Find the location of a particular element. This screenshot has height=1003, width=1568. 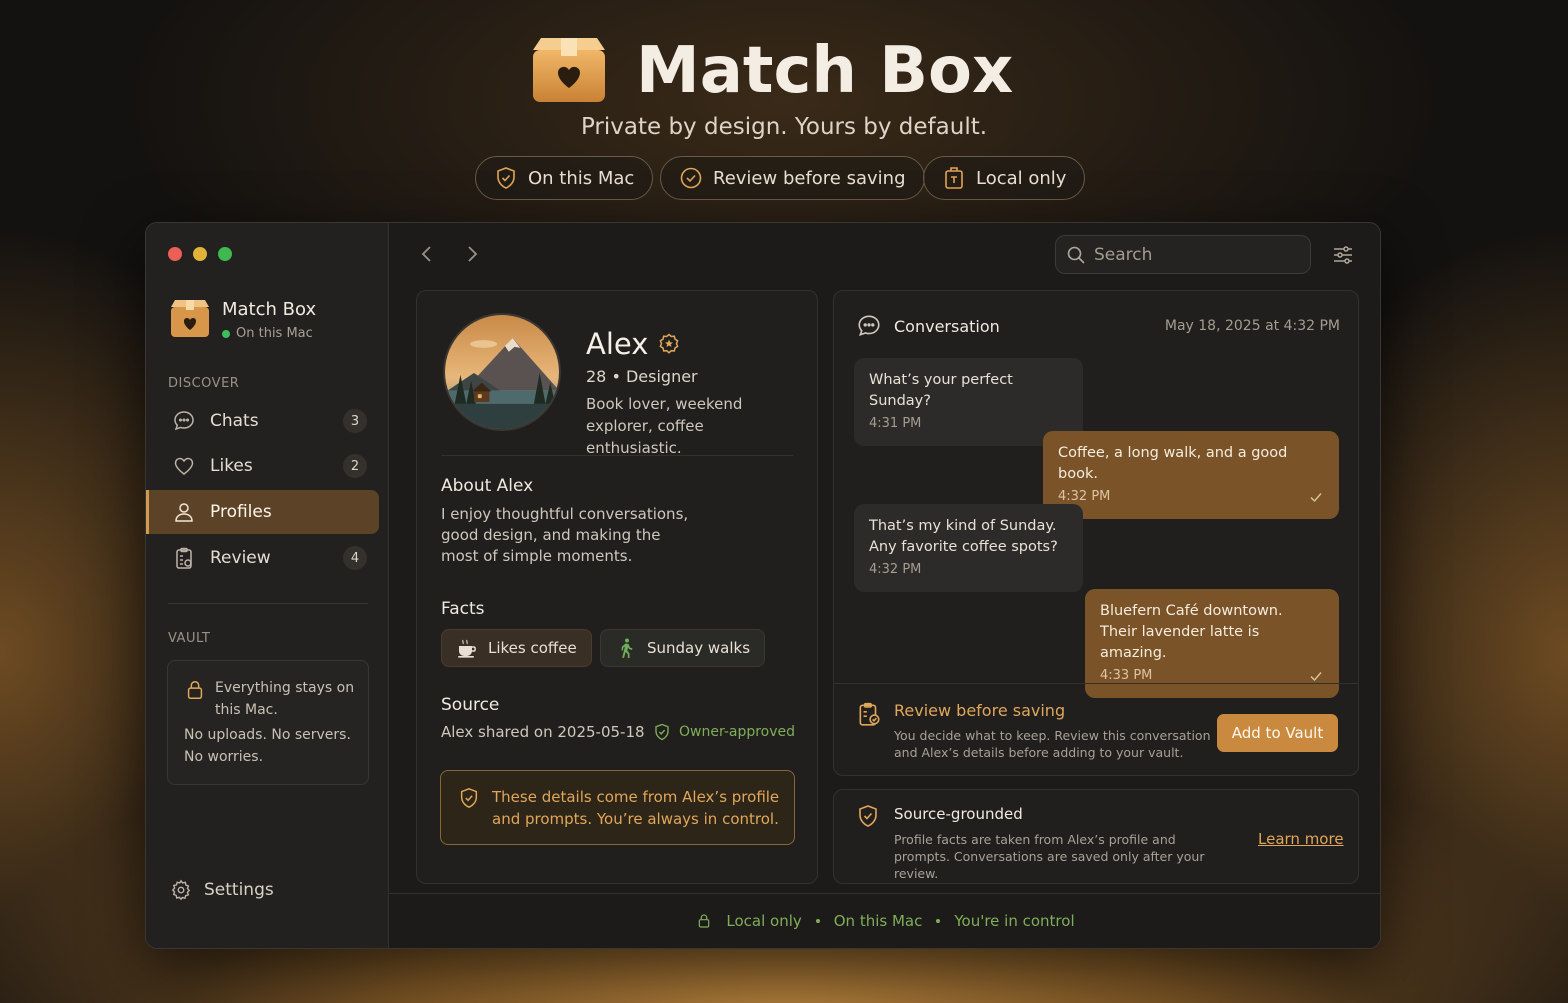

profile-name: Alex is located at coordinates (633, 344).